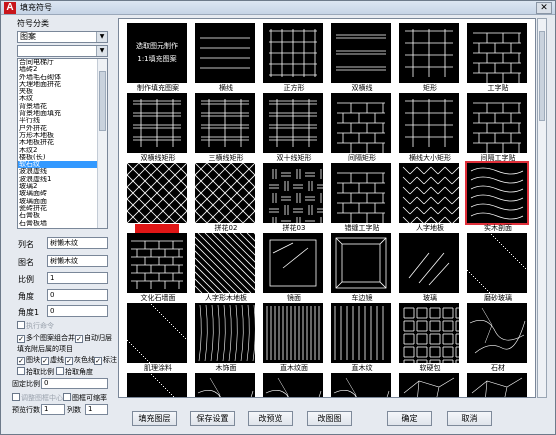  What do you see at coordinates (85, 398) in the screenshot?
I see `frame-mode-checkbox: 图框可缩率` at bounding box center [85, 398].